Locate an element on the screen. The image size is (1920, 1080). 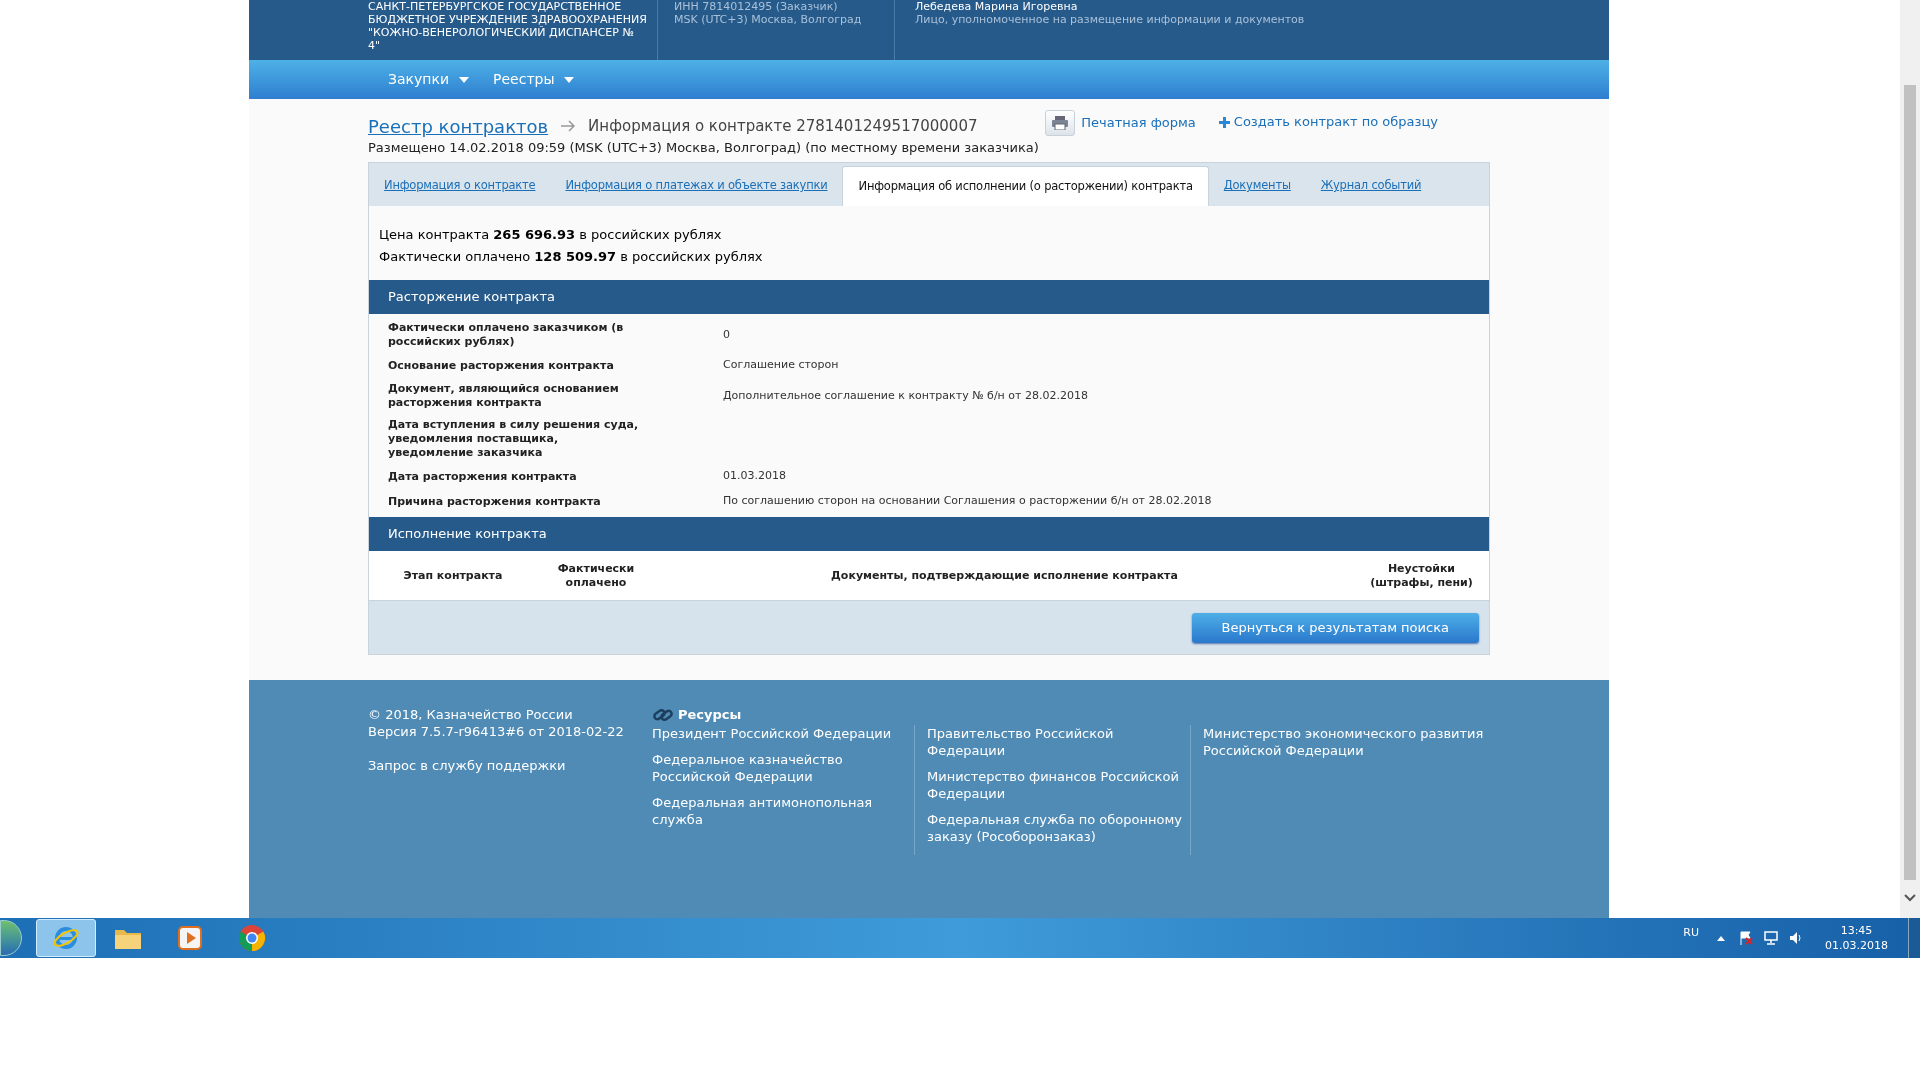
link-icon is located at coordinates (663, 714).